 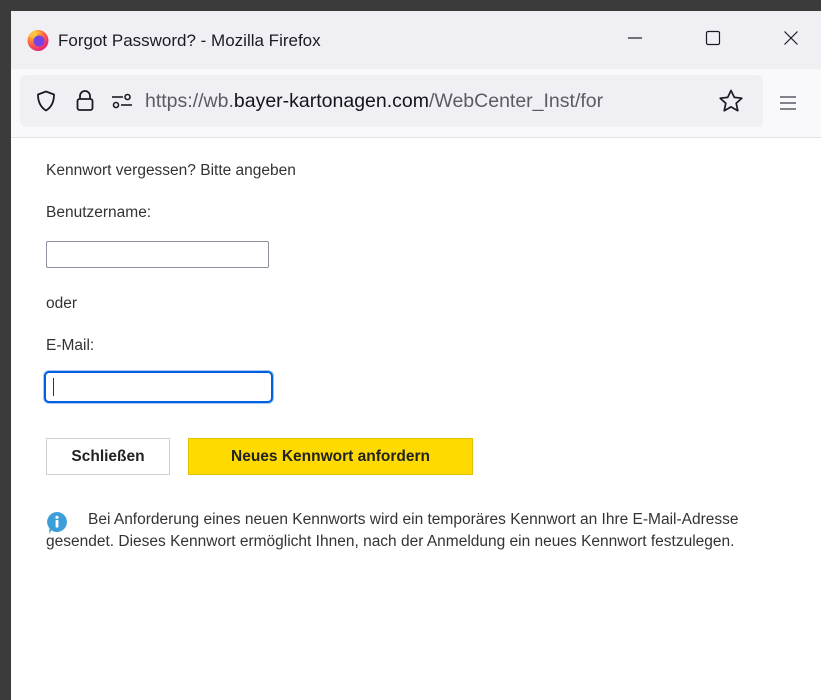 What do you see at coordinates (157, 254) in the screenshot?
I see `username-input` at bounding box center [157, 254].